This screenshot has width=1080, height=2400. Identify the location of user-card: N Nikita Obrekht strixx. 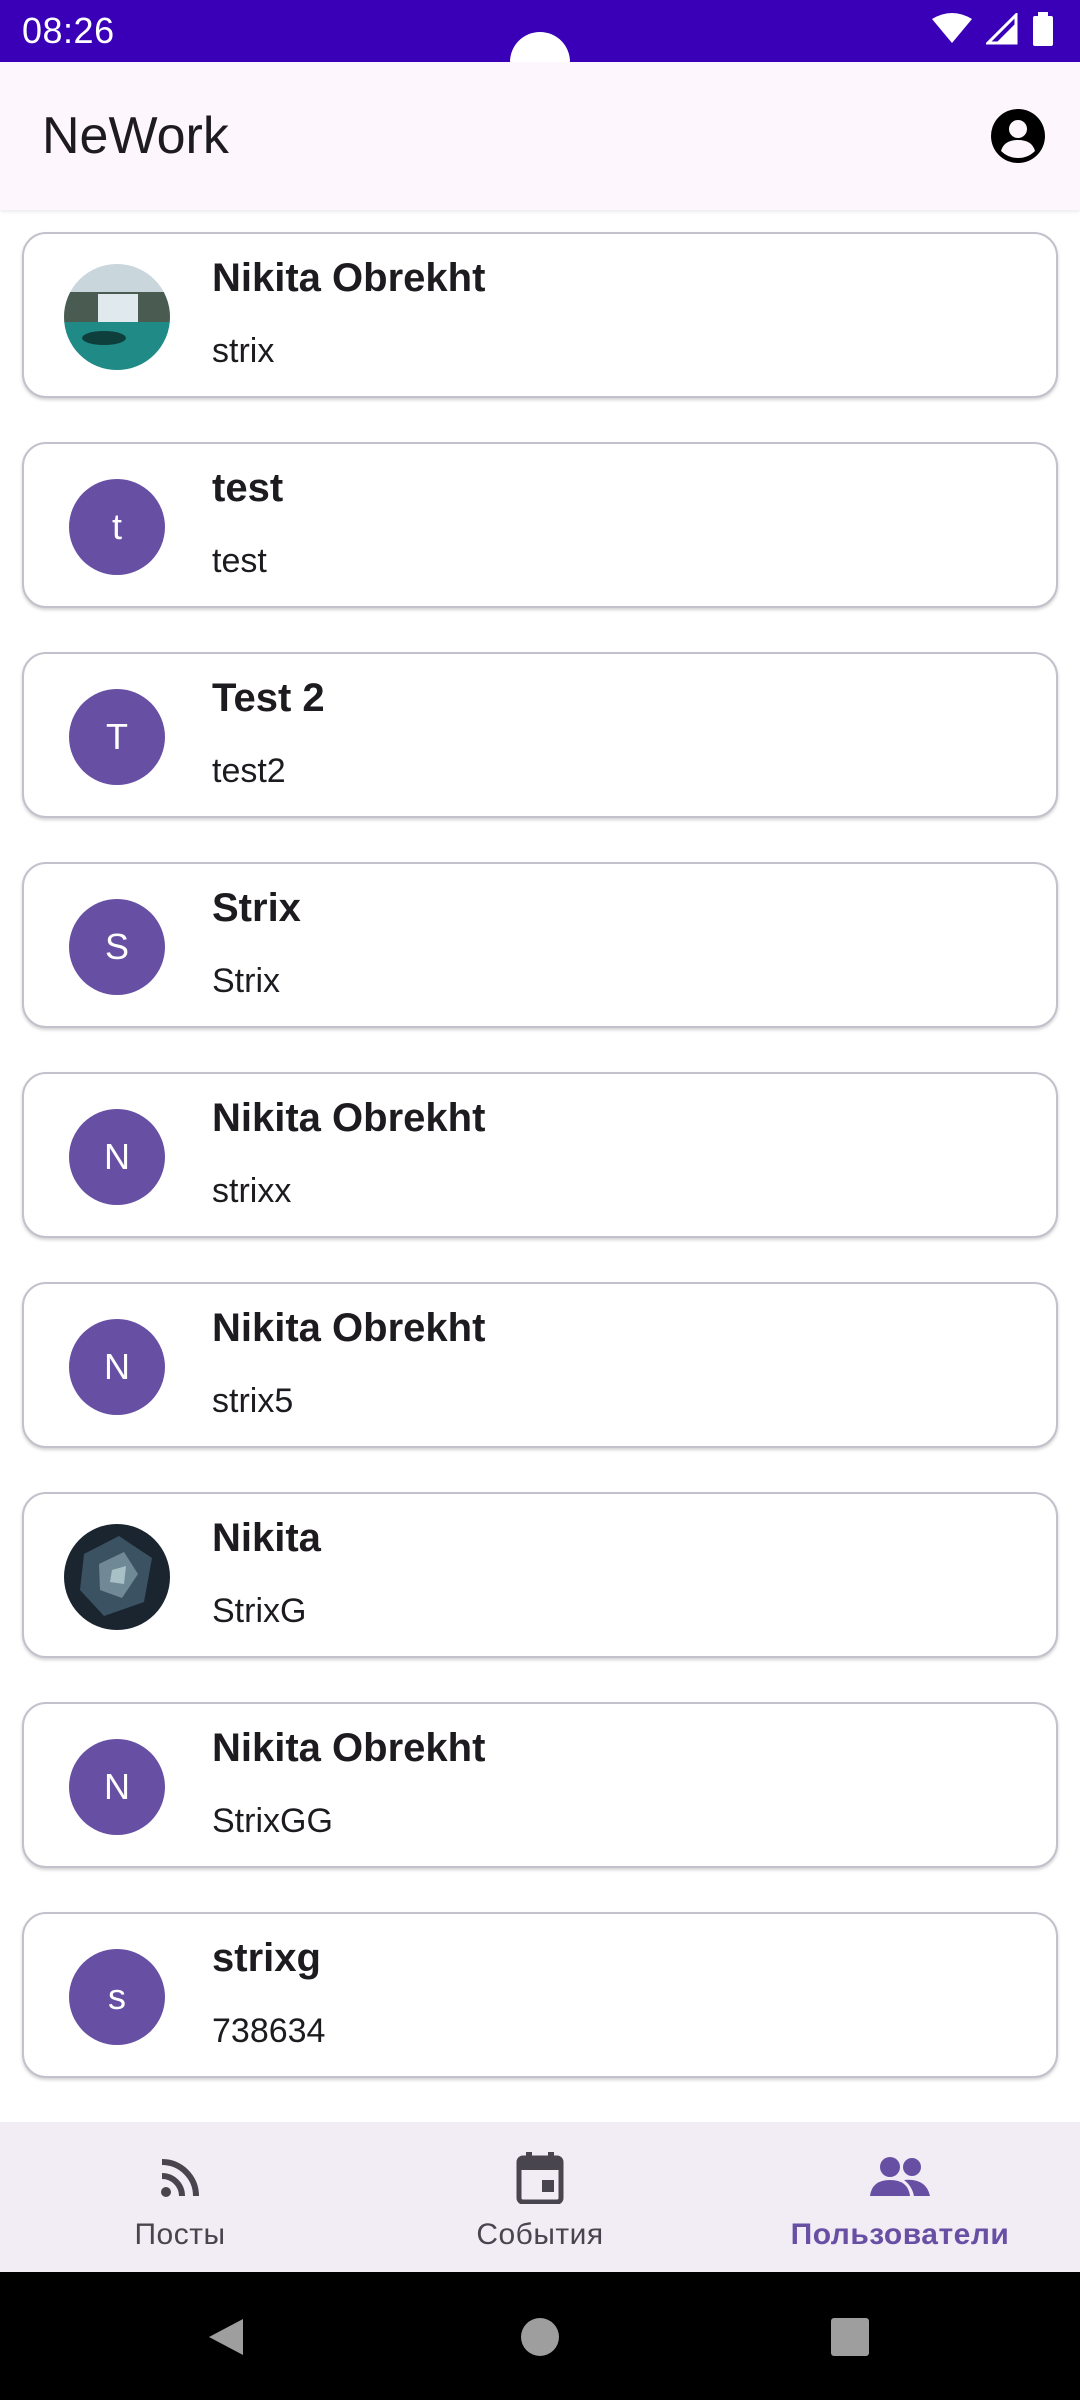
(540, 1155).